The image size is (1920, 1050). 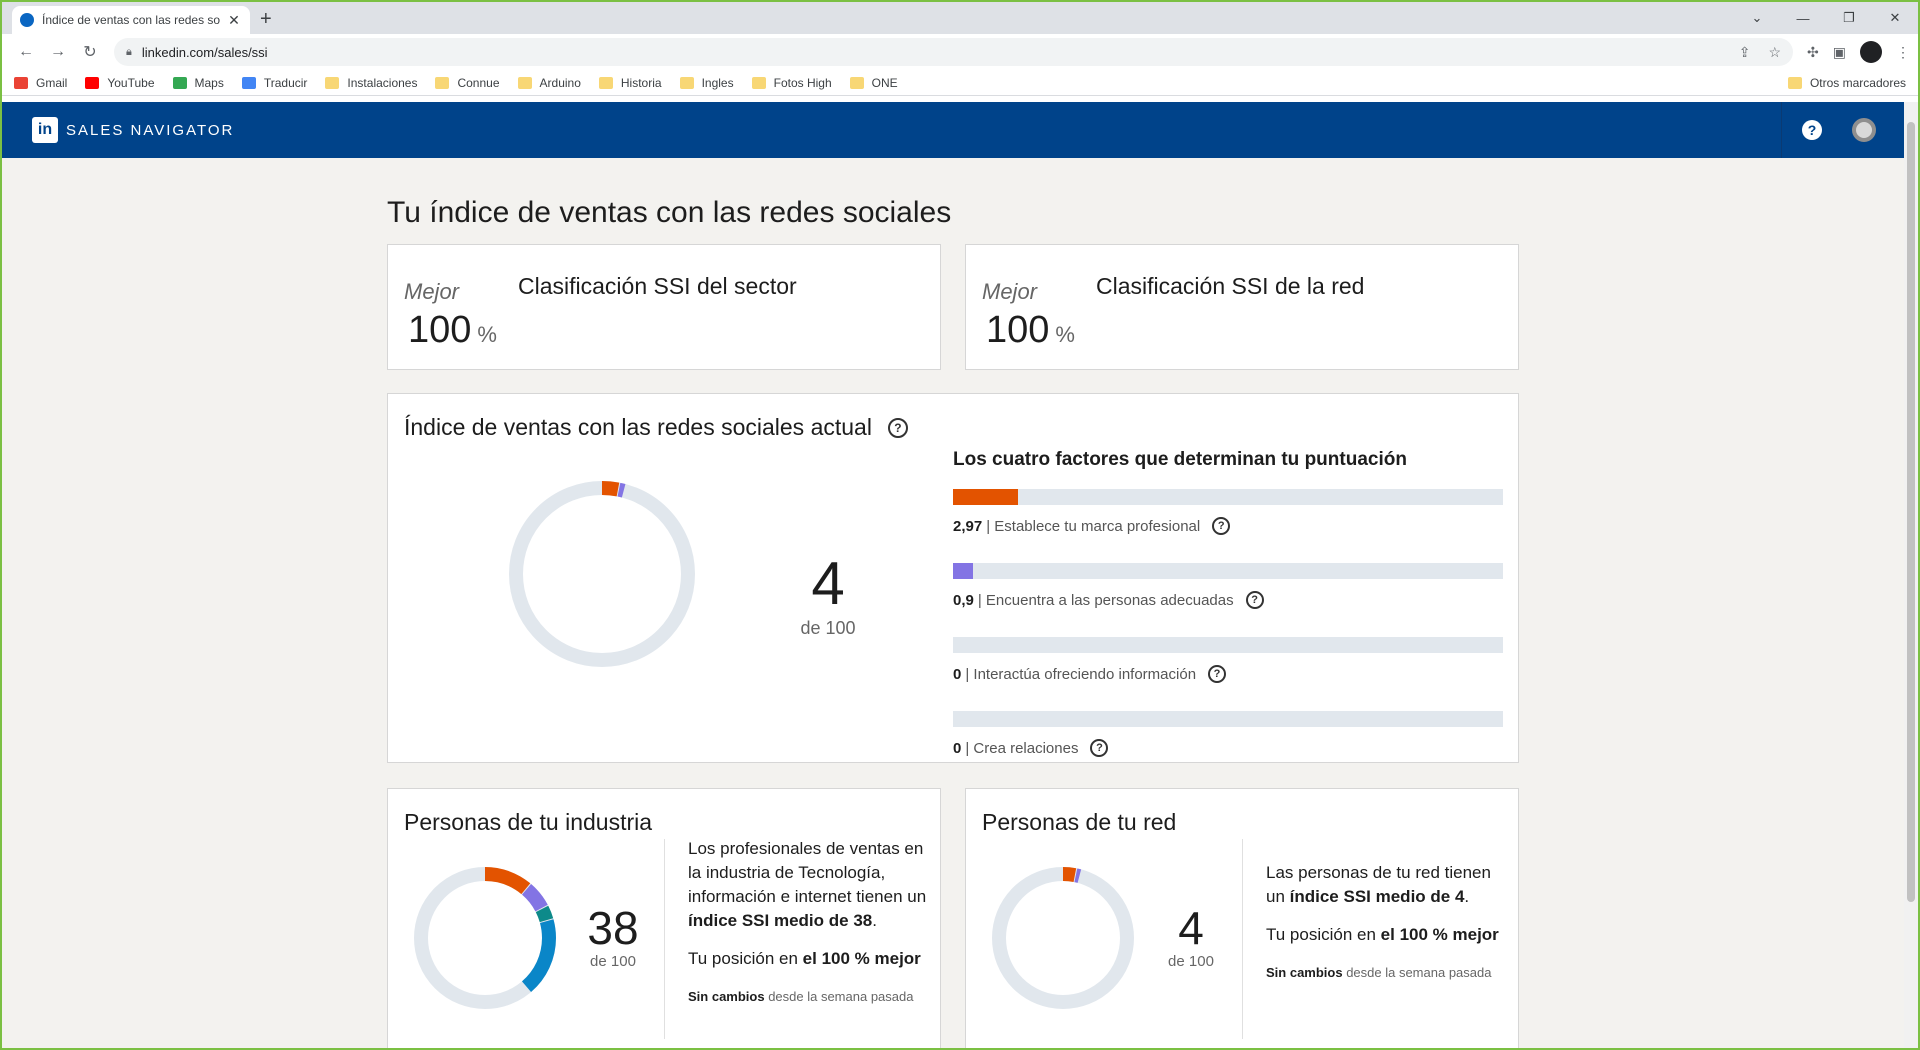 What do you see at coordinates (1757, 18) in the screenshot?
I see `chevron-down-icon: ⌄` at bounding box center [1757, 18].